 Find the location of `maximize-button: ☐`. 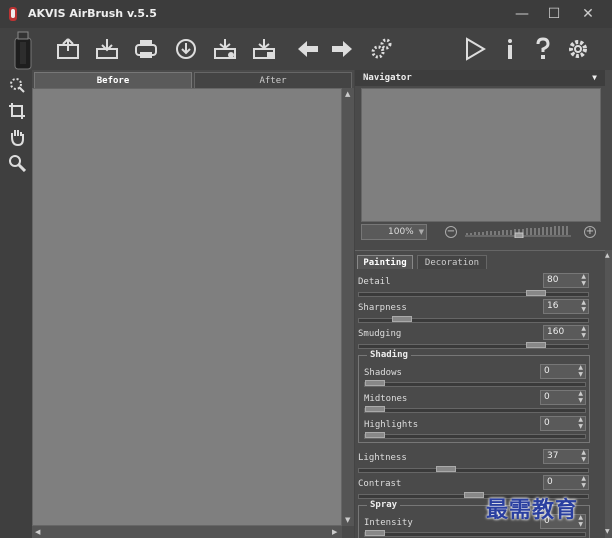

maximize-button: ☐ is located at coordinates (554, 14).